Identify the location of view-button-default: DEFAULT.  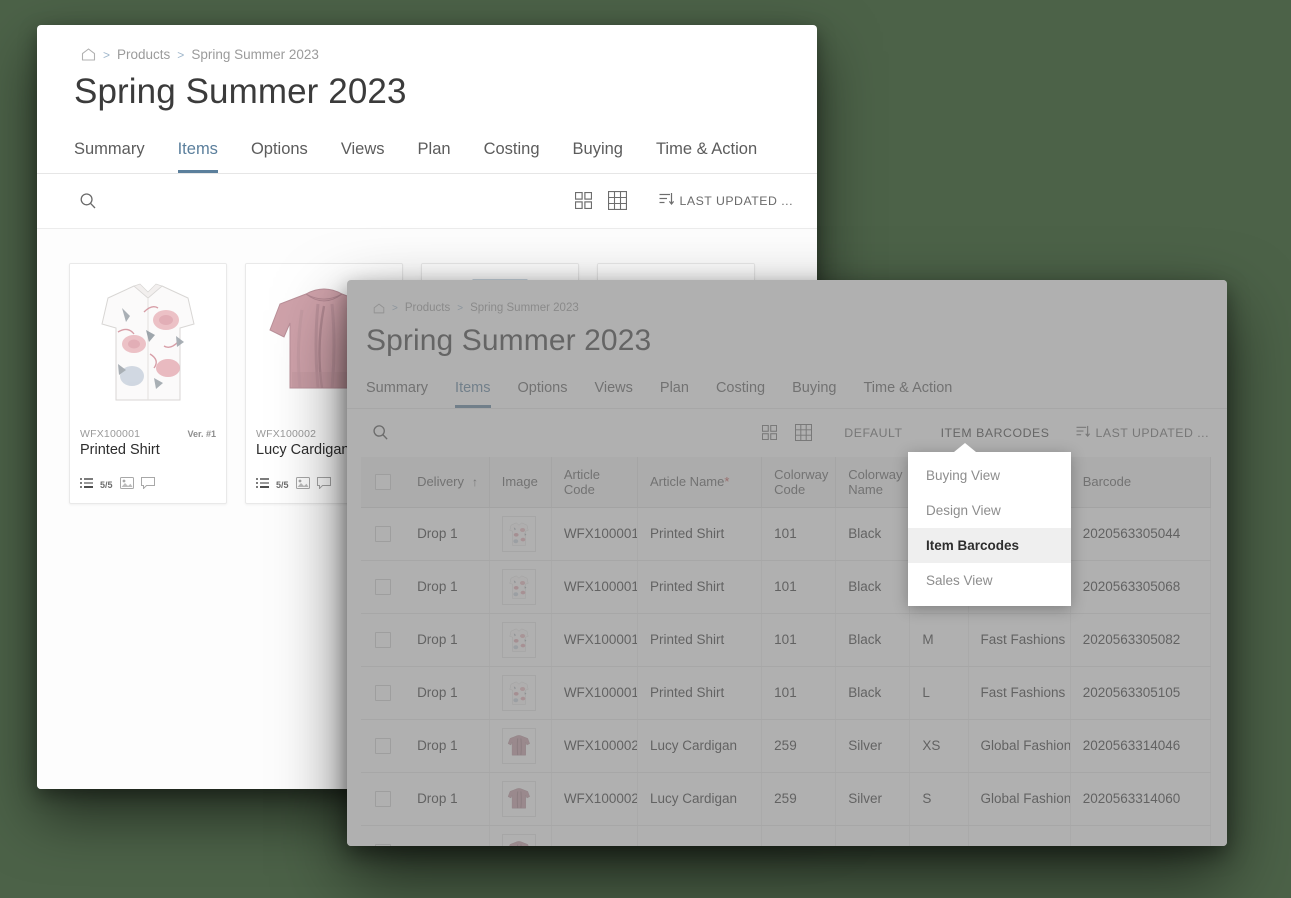
(873, 433).